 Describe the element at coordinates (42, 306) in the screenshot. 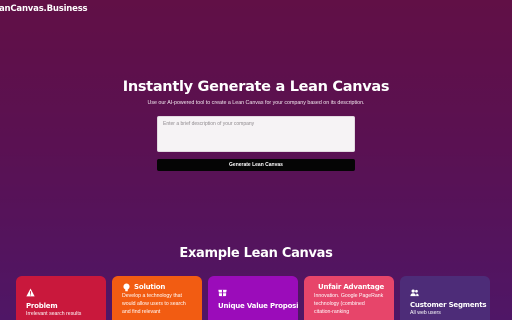

I see `card-title: Problem` at that location.